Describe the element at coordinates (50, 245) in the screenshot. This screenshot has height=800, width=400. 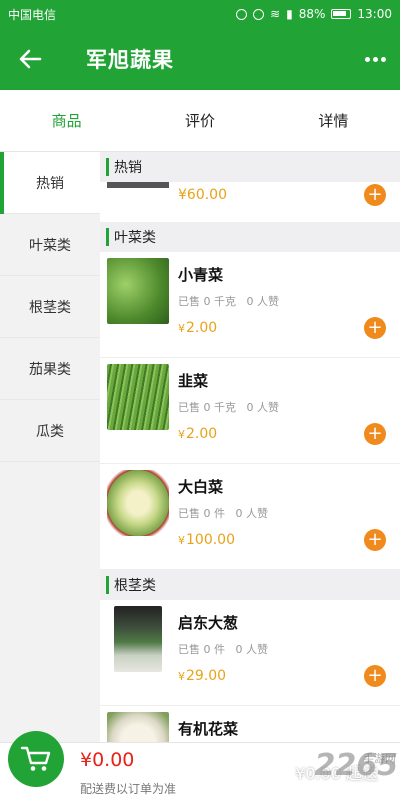
I see `sidebar-item-leaf: 叶菜类` at that location.